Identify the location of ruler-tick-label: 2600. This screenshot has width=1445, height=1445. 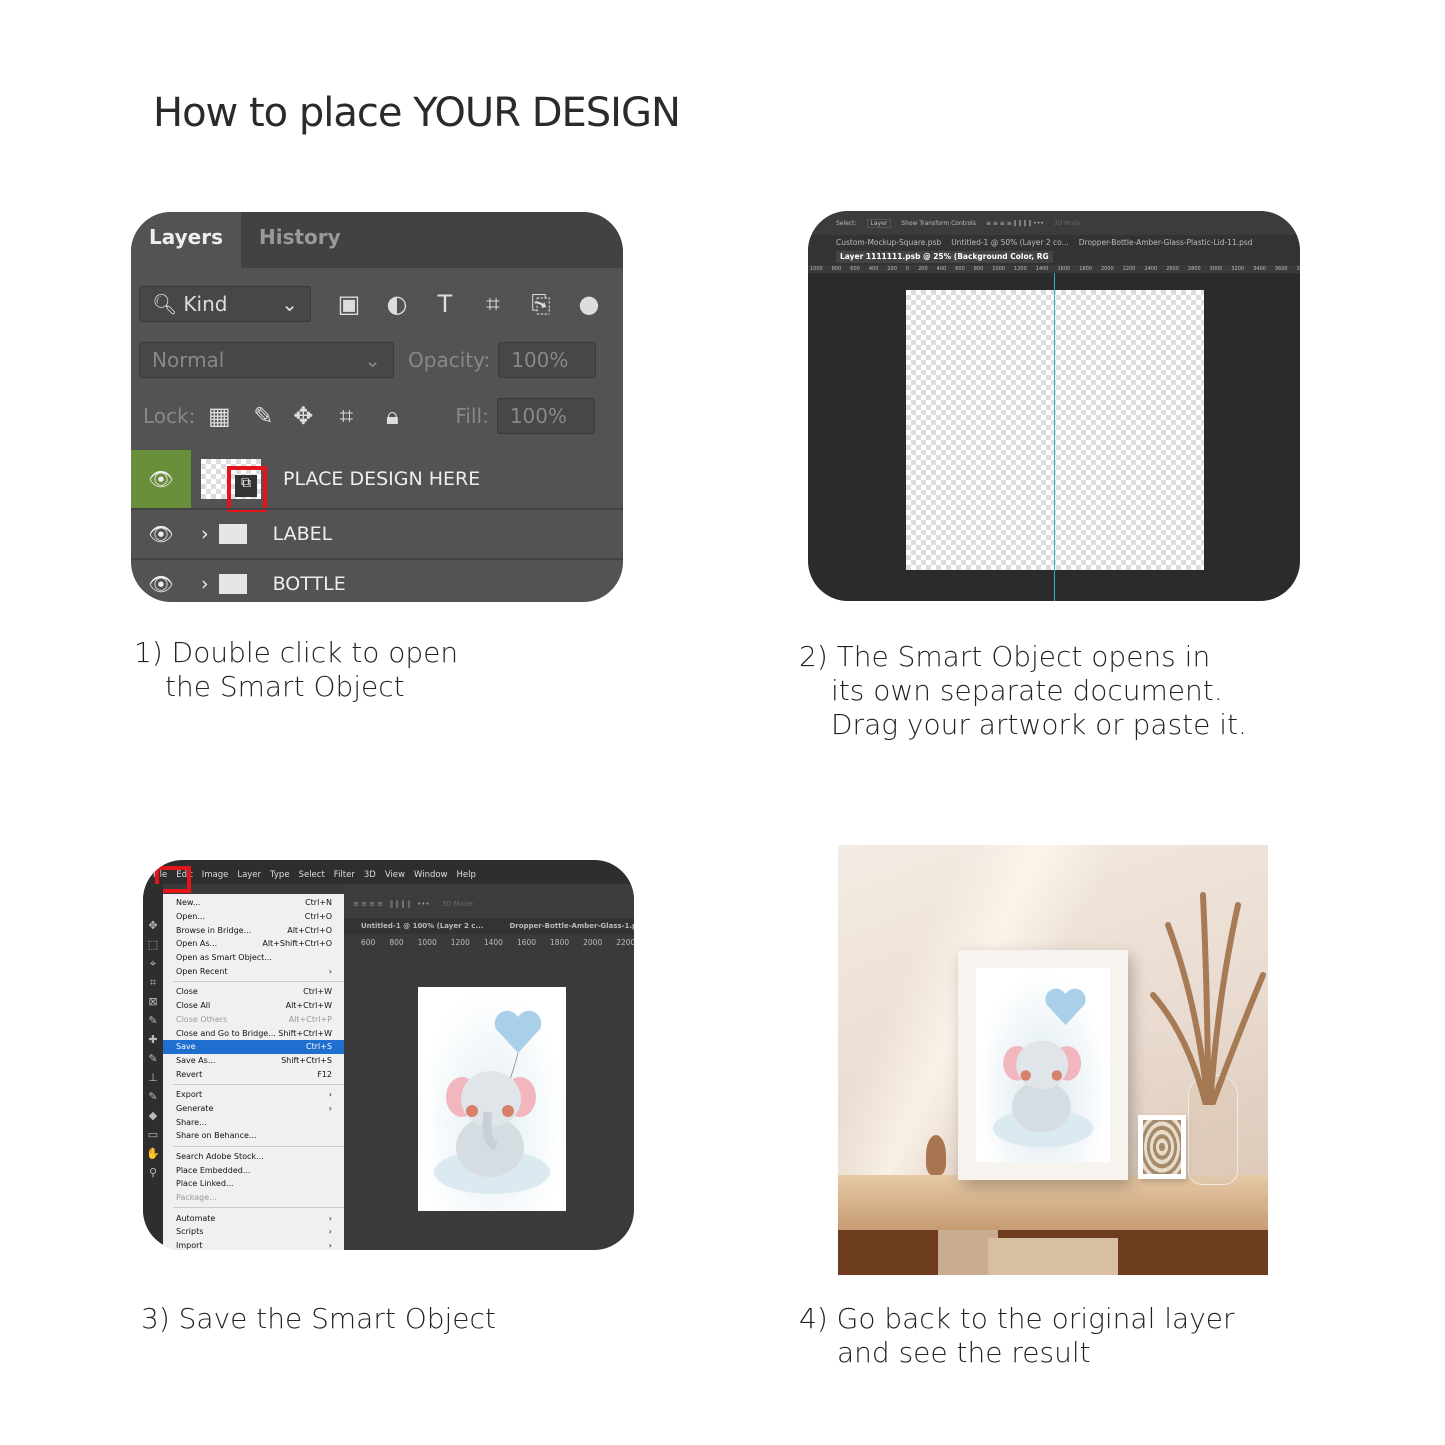
(1172, 269).